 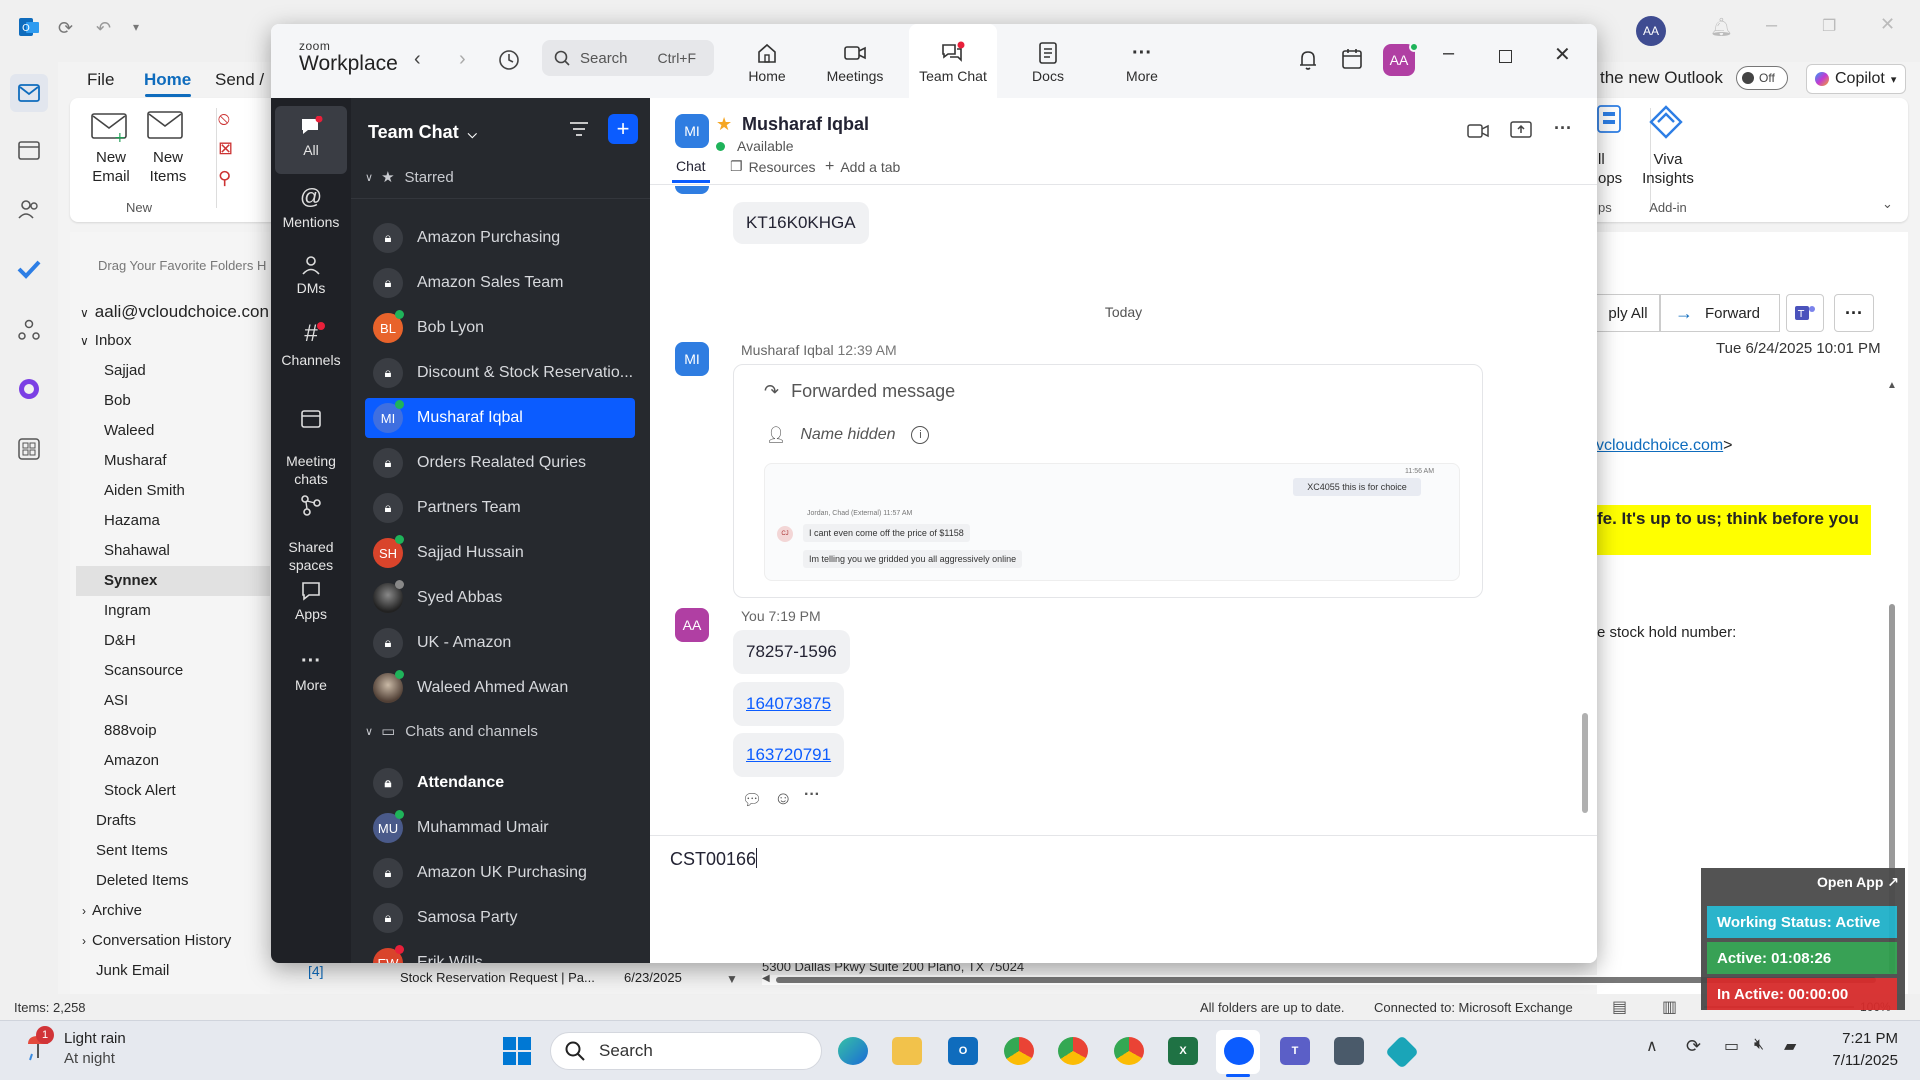 I want to click on teams-share-icon: T, so click(x=1805, y=313).